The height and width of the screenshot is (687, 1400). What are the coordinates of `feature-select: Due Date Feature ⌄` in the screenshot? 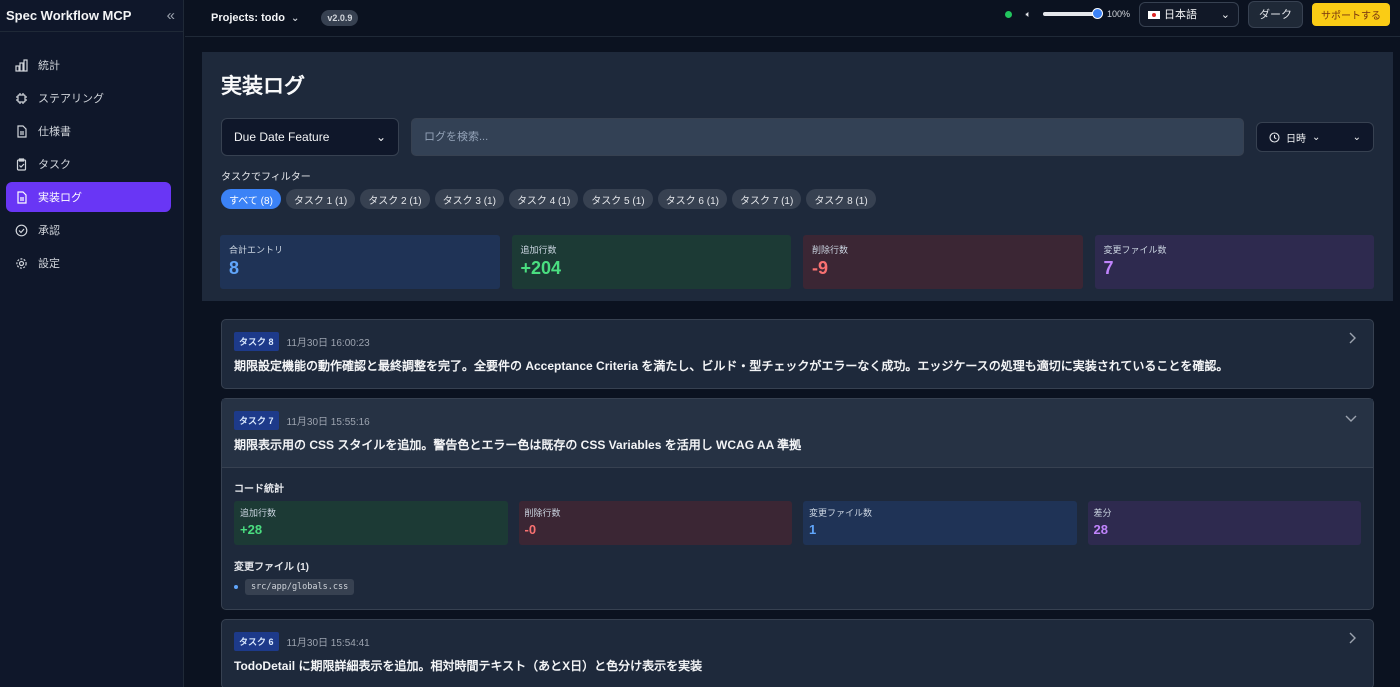 It's located at (310, 137).